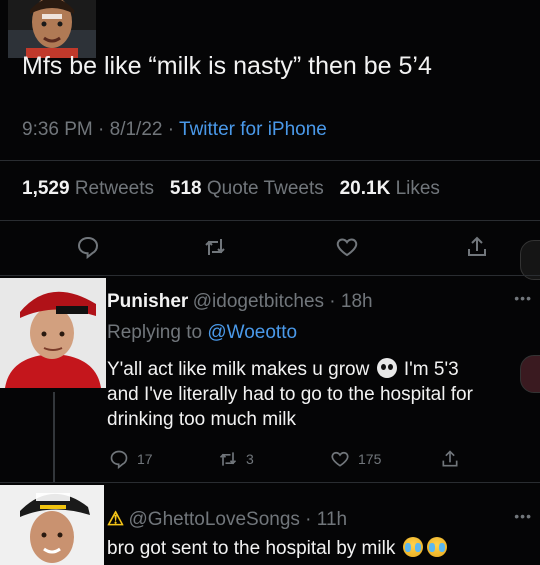 The image size is (540, 565). Describe the element at coordinates (131, 459) in the screenshot. I see `reply-reply-button: 17` at that location.